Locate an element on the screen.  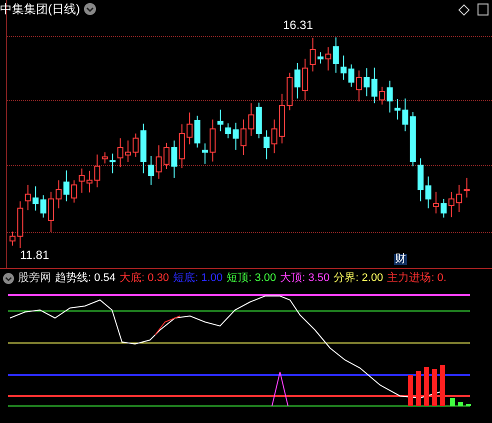
finance-marker: 财 is located at coordinates (400, 259).